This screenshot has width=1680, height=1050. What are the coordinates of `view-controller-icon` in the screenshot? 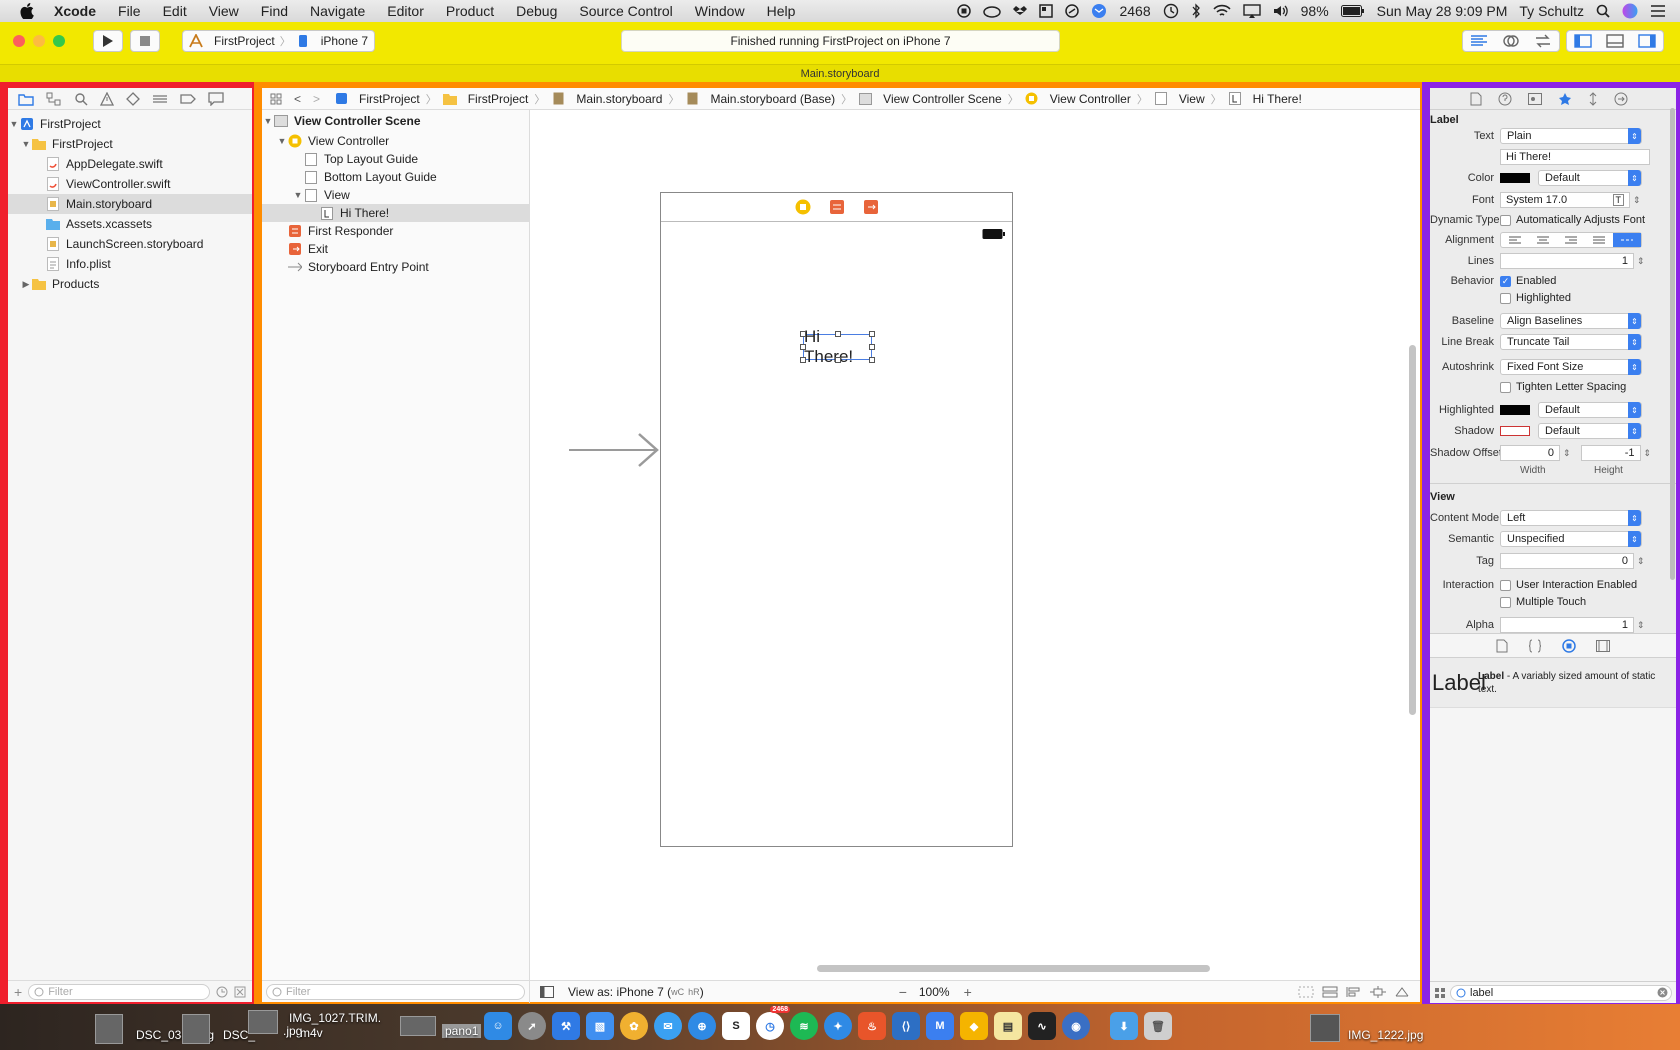 It's located at (803, 207).